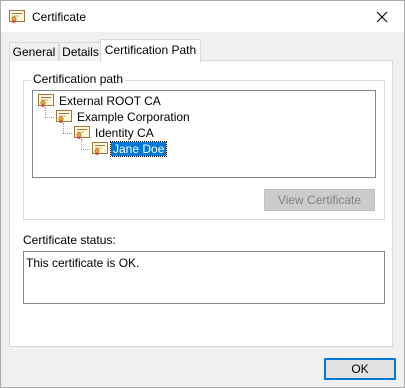  I want to click on certificate-status-text: This certificate is OK., so click(83, 263).